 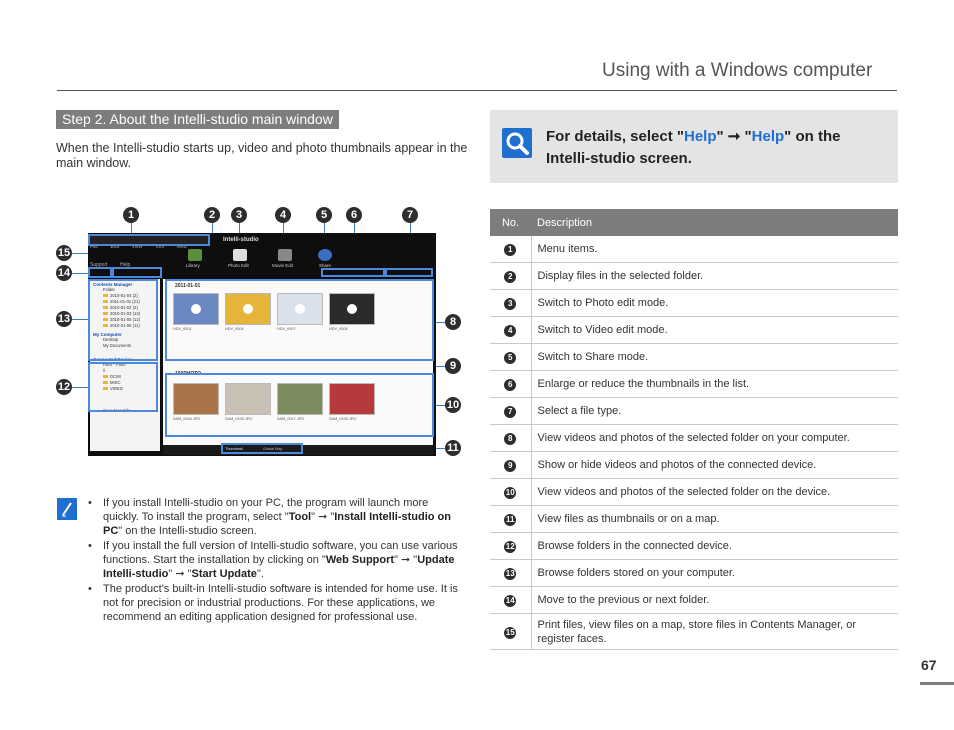 I want to click on row-number: 13, so click(x=511, y=573).